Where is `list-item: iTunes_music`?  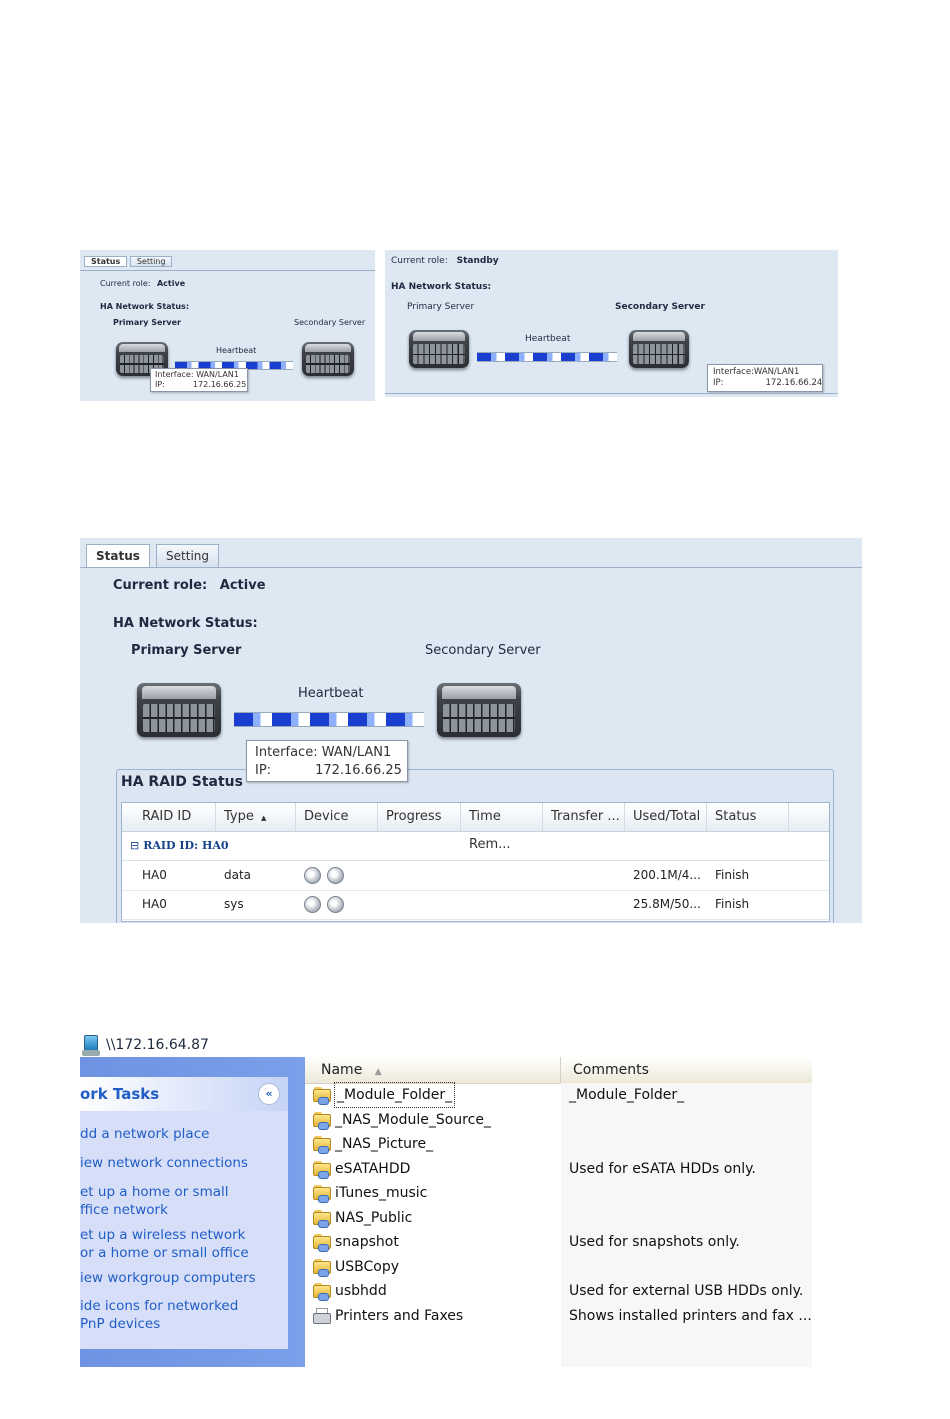
list-item: iTunes_music is located at coordinates (558, 1193).